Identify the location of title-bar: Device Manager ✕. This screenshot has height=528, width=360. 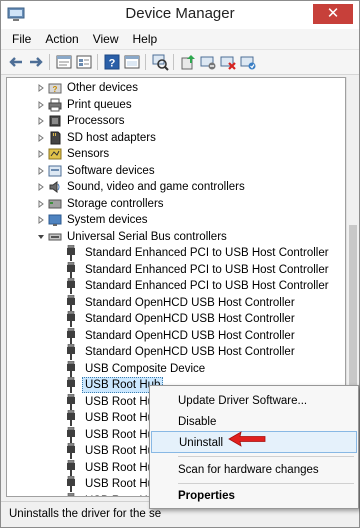
(180, 15).